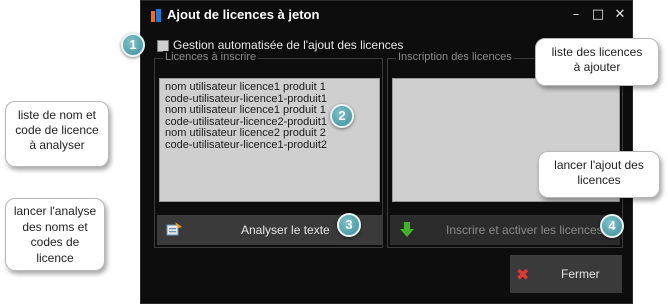  What do you see at coordinates (386, 15) in the screenshot?
I see `title-bar: Ajout de licences à jeton – □ ✕` at bounding box center [386, 15].